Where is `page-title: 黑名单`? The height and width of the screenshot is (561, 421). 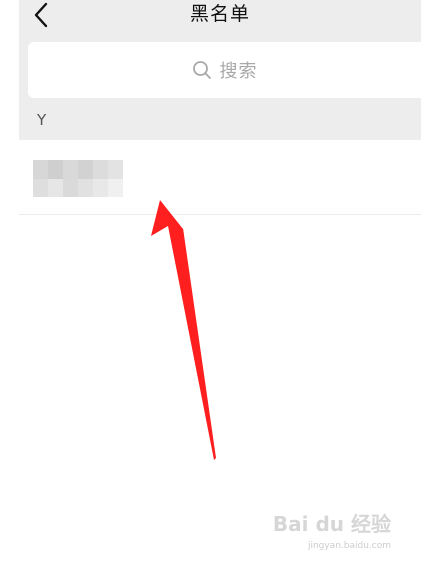
page-title: 黑名单 is located at coordinates (219, 14).